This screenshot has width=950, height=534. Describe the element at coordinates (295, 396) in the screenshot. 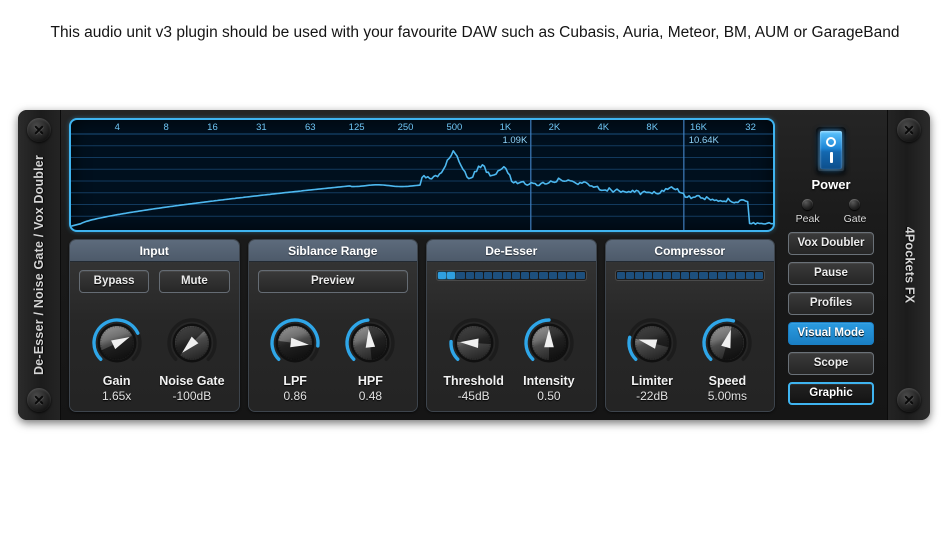

I see `knob-value: 0.86` at that location.